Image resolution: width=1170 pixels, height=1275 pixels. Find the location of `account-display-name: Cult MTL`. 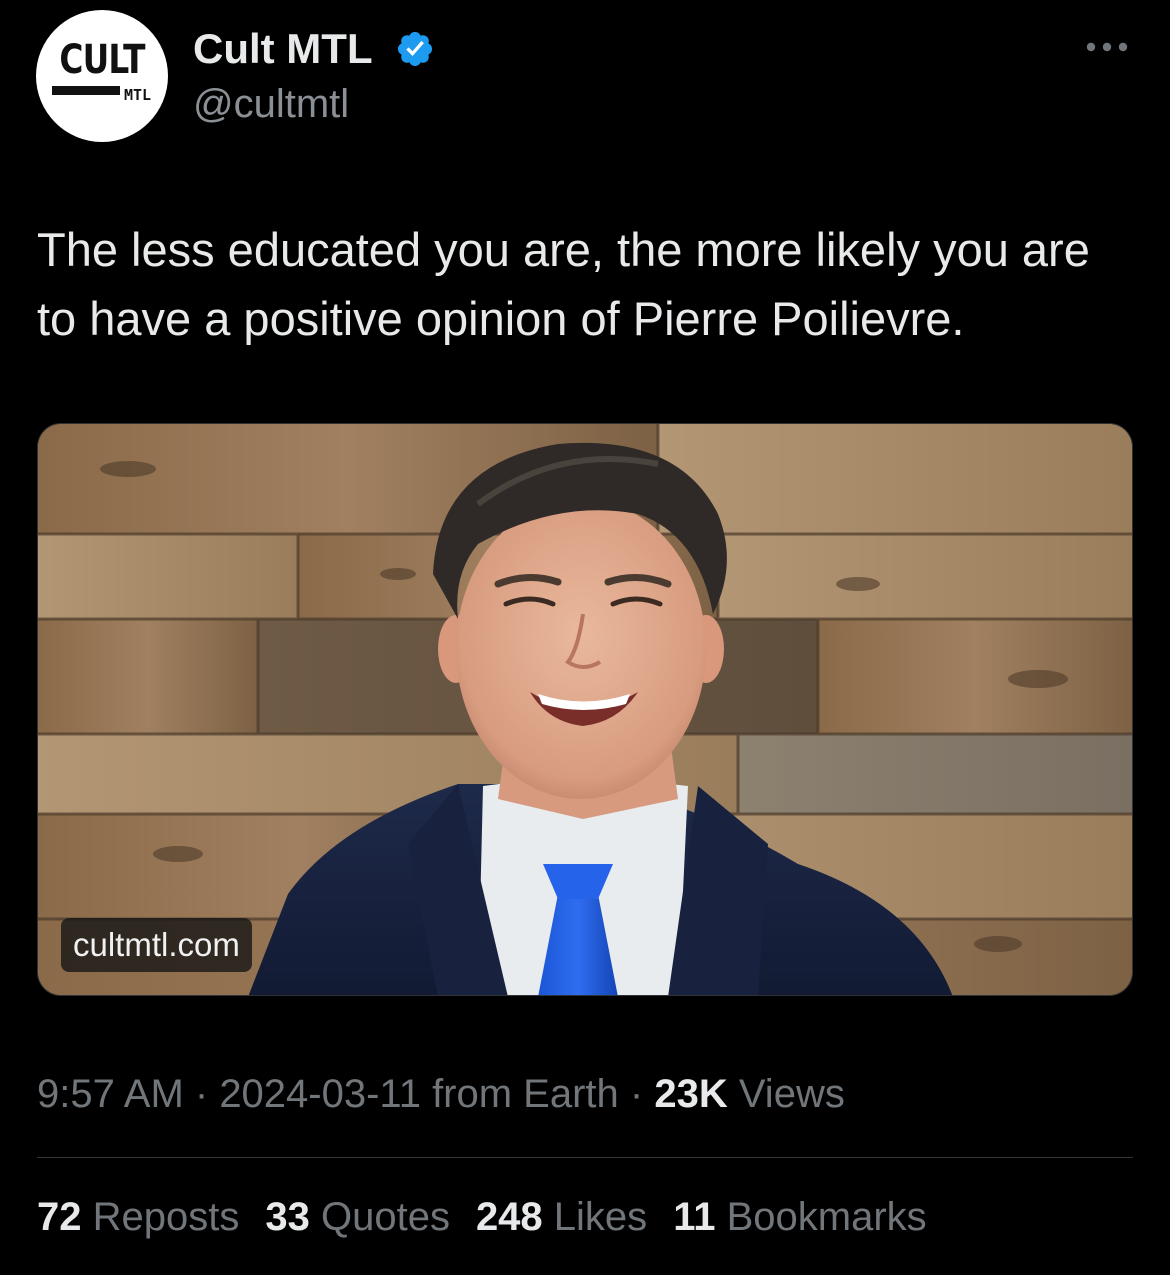

account-display-name: Cult MTL is located at coordinates (283, 49).